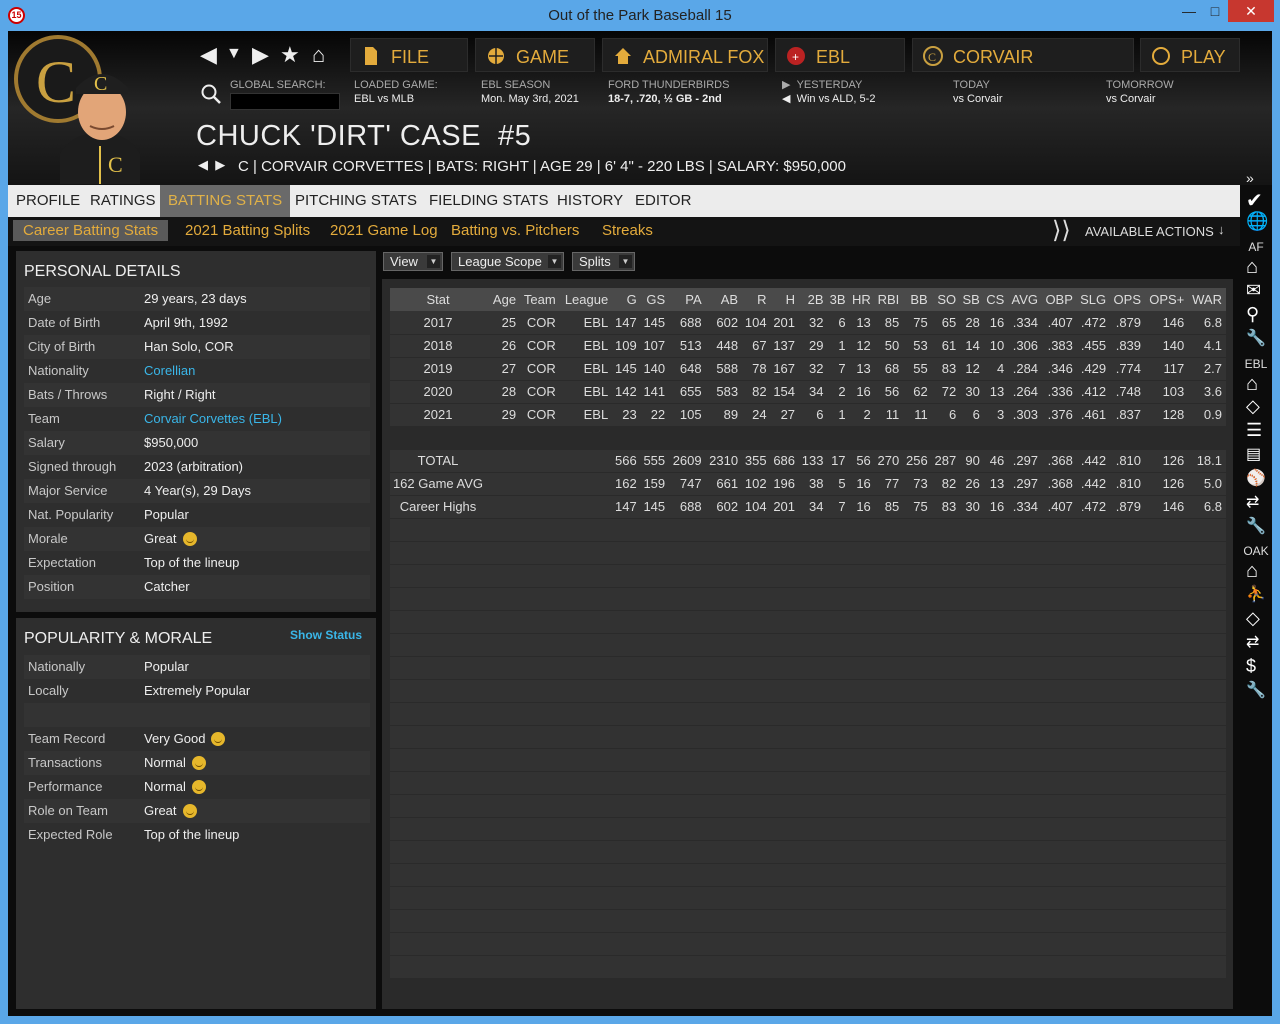  I want to click on prev-player-icon: ◀, so click(203, 164).